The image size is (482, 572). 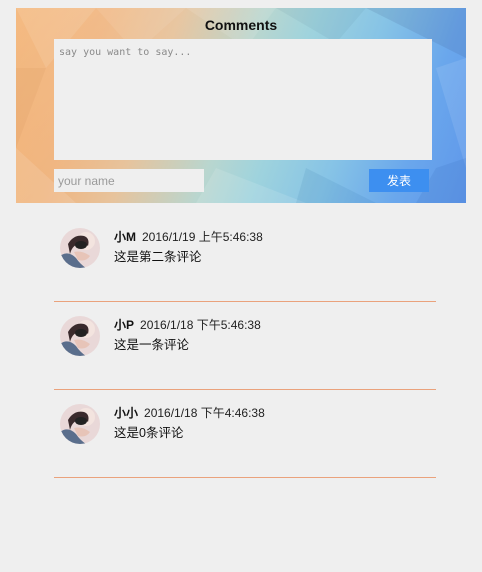 What do you see at coordinates (245, 258) in the screenshot?
I see `comment-item: 小M 2016/1/19 上午5:46:38 这是第二条评论` at bounding box center [245, 258].